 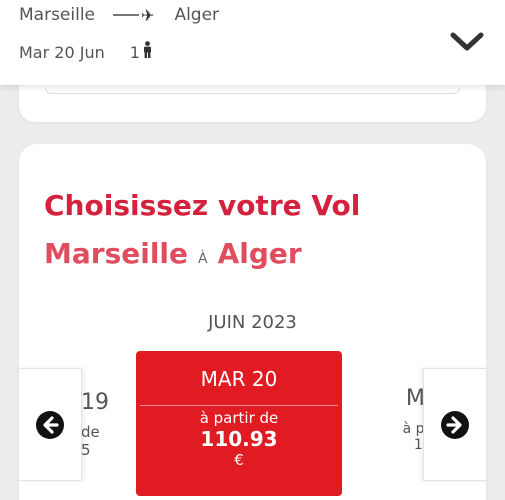 I want to click on date-from-label: à partir de, so click(x=239, y=418).